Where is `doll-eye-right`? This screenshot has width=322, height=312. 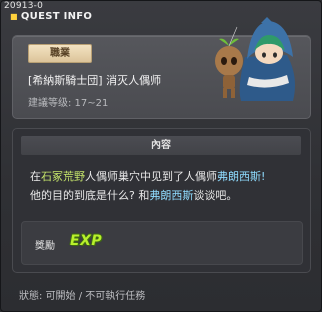 doll-eye-right is located at coordinates (234, 61).